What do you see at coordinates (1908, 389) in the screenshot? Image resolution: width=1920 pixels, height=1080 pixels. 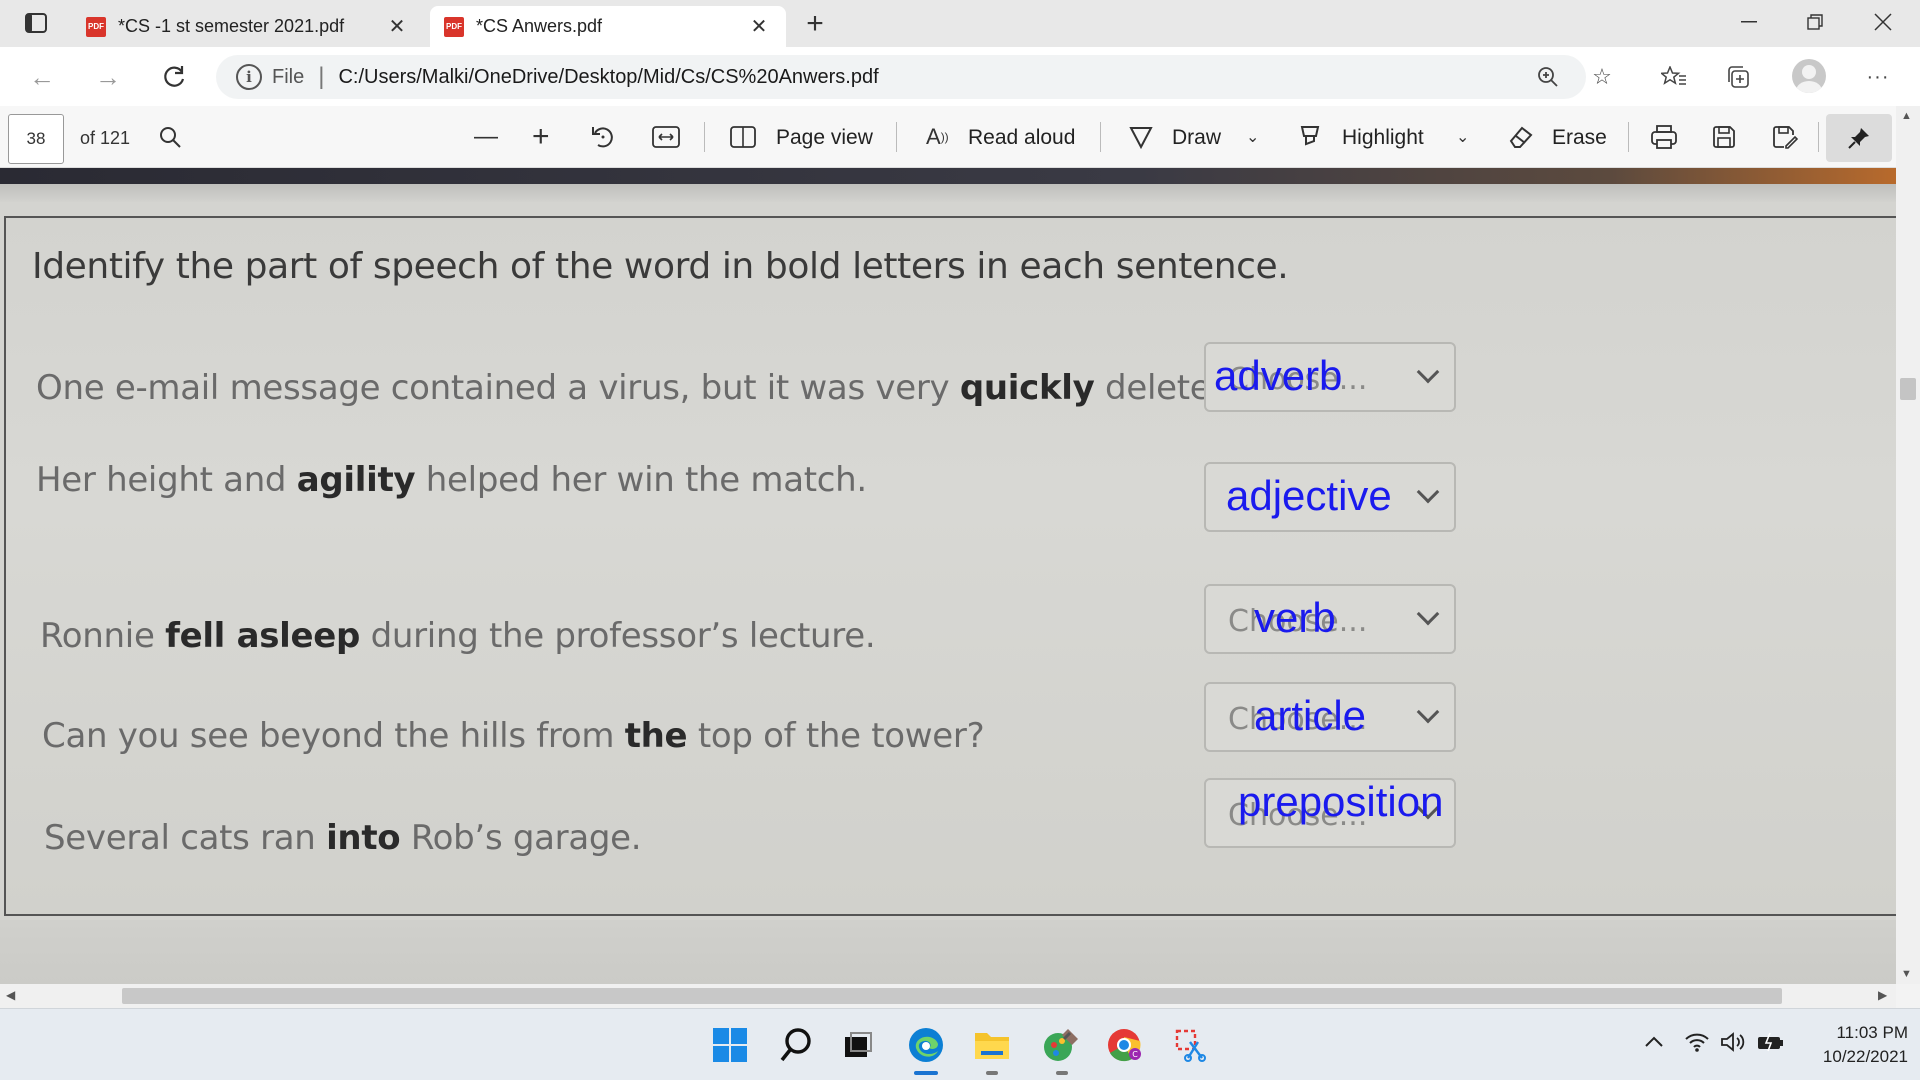 I see `vertical-scroll-thumb` at bounding box center [1908, 389].